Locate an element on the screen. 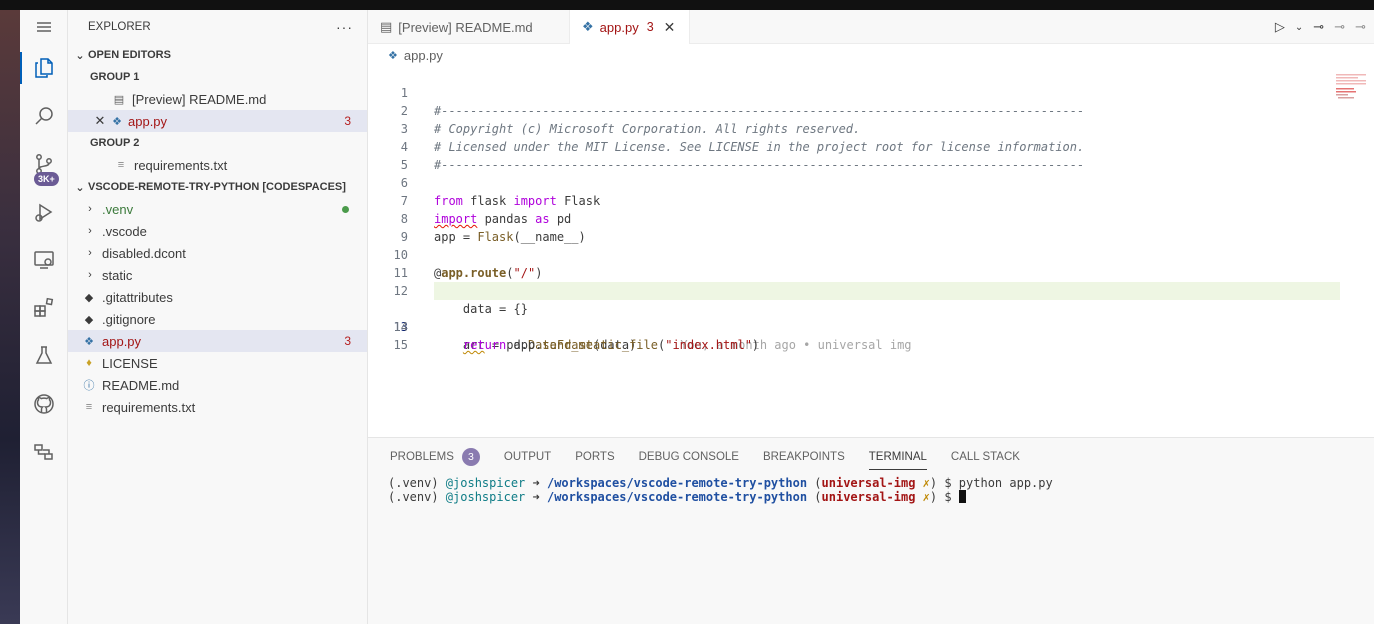 The height and width of the screenshot is (624, 1374). dirty-marker: ✗ is located at coordinates (922, 483).